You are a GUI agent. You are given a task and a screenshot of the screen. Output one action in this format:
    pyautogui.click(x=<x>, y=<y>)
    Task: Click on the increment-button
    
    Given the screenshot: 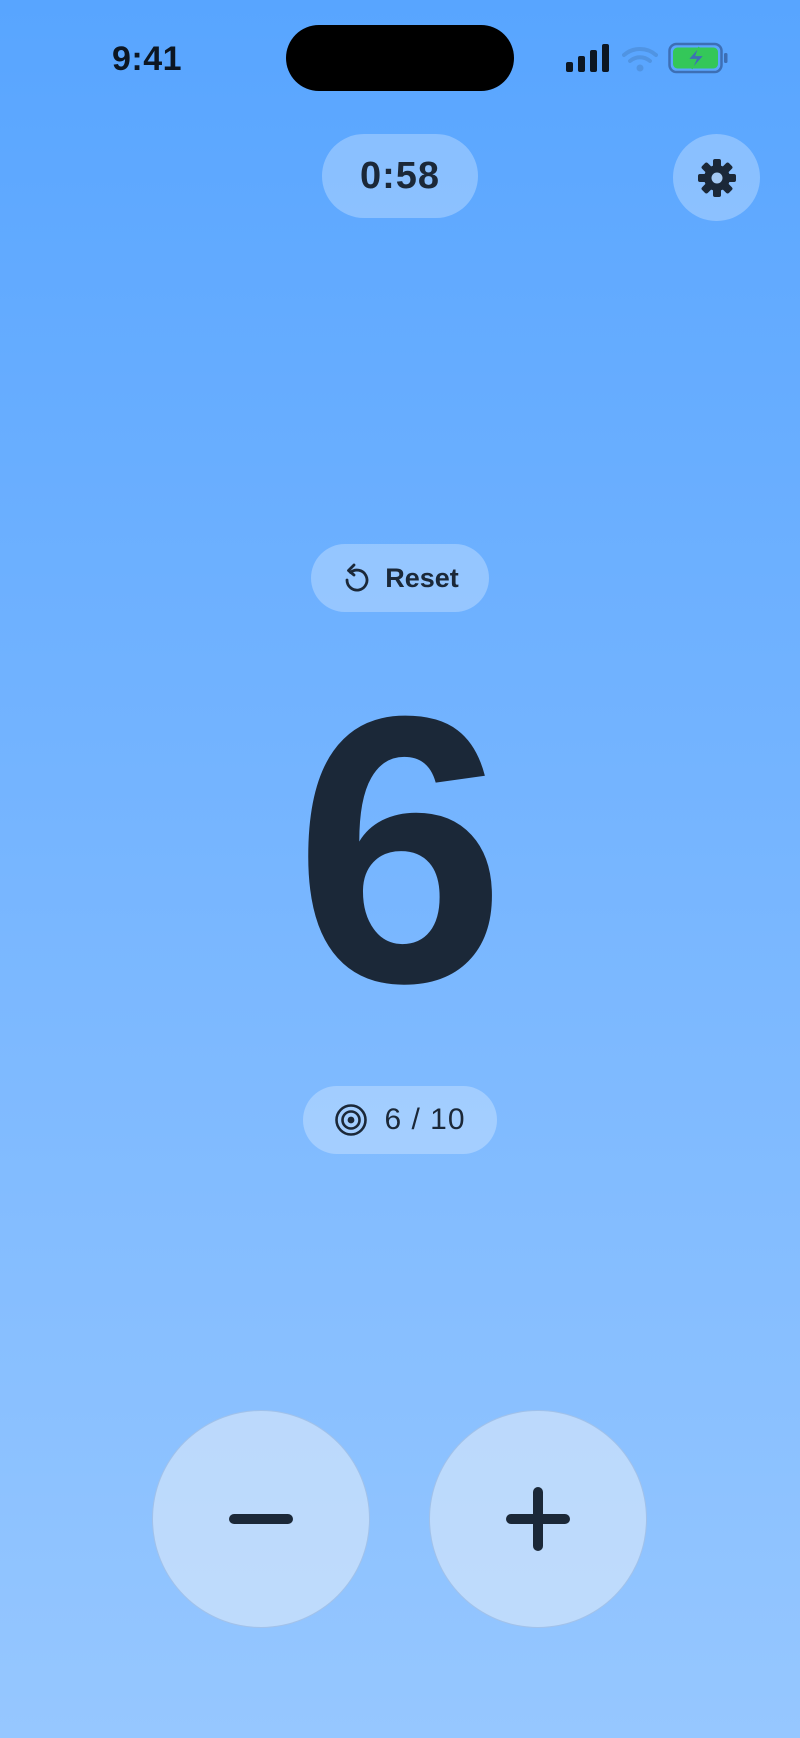 What is the action you would take?
    pyautogui.click(x=538, y=1519)
    